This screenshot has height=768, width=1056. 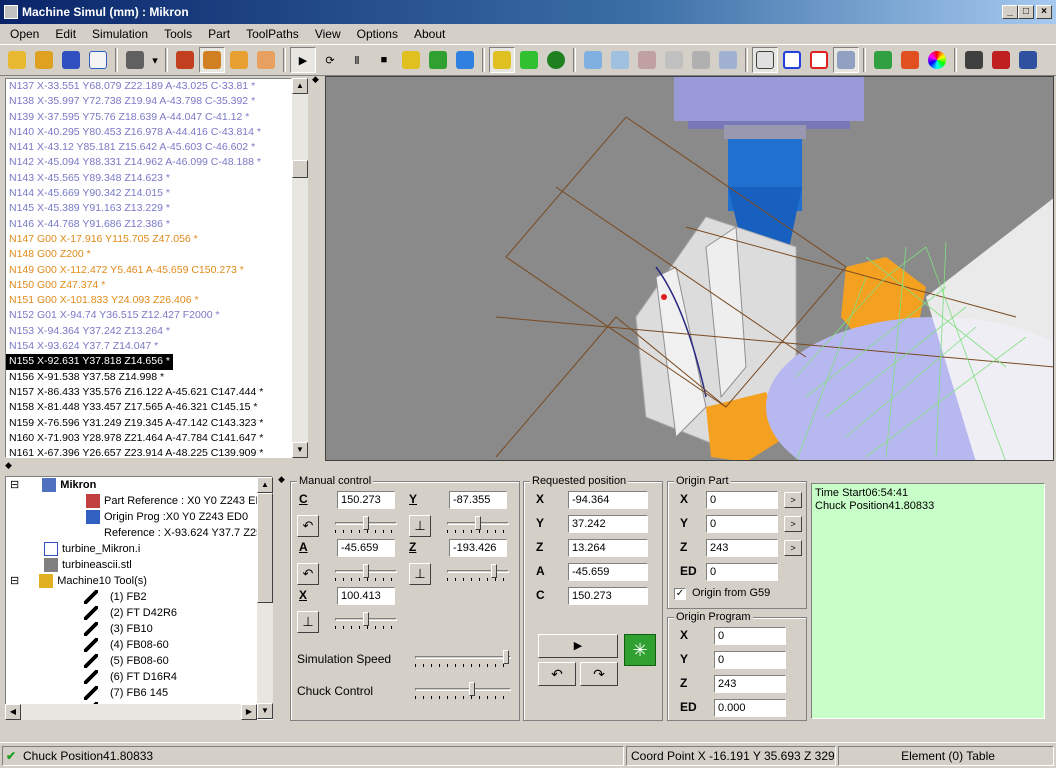 What do you see at coordinates (303, 60) in the screenshot?
I see `play-button: ▶` at bounding box center [303, 60].